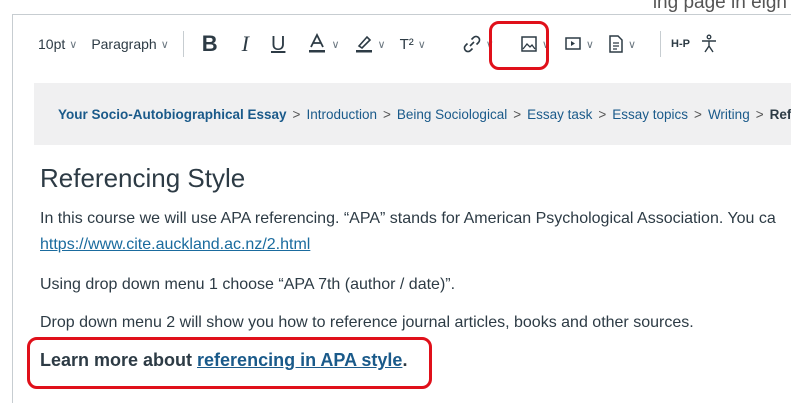 This screenshot has width=791, height=403. Describe the element at coordinates (780, 114) in the screenshot. I see `breadcrumb-item-current: Refe` at that location.